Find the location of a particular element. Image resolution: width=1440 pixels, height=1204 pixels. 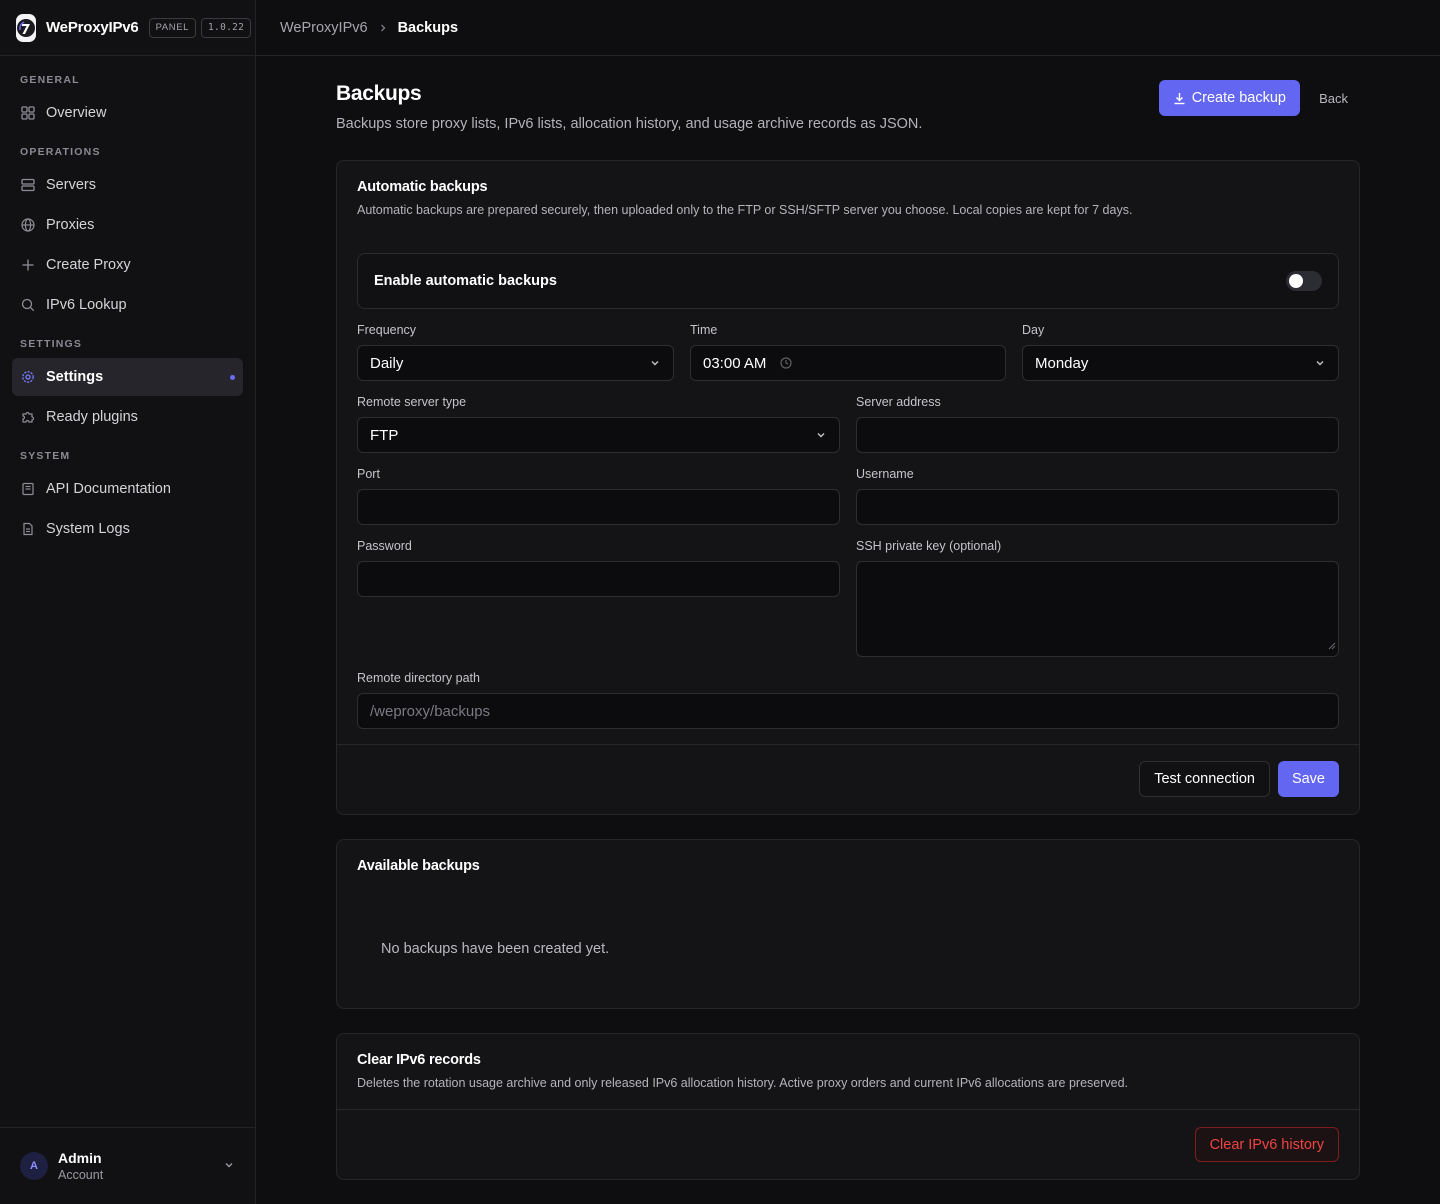

port-input is located at coordinates (598, 507).